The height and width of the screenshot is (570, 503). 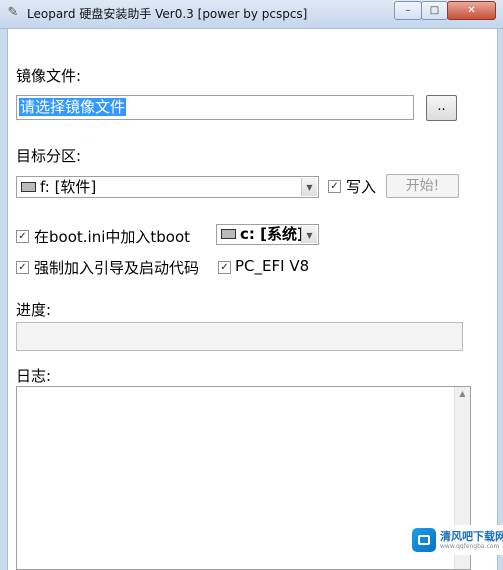 What do you see at coordinates (22, 236) in the screenshot?
I see `tboot-checkbox: ✓` at bounding box center [22, 236].